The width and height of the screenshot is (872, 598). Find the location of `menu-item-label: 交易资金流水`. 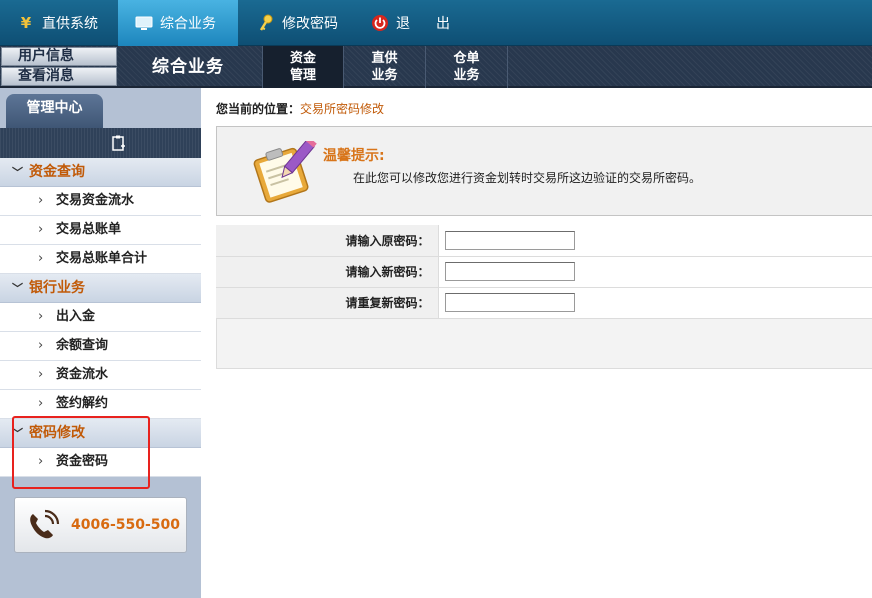

menu-item-label: 交易资金流水 is located at coordinates (95, 200).